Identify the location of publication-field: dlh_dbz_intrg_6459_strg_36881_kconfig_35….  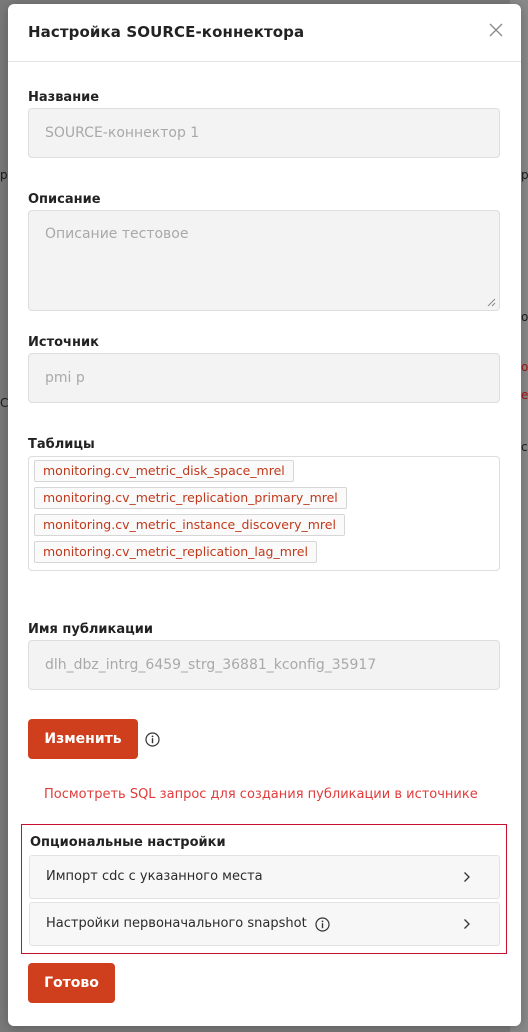
(264, 665).